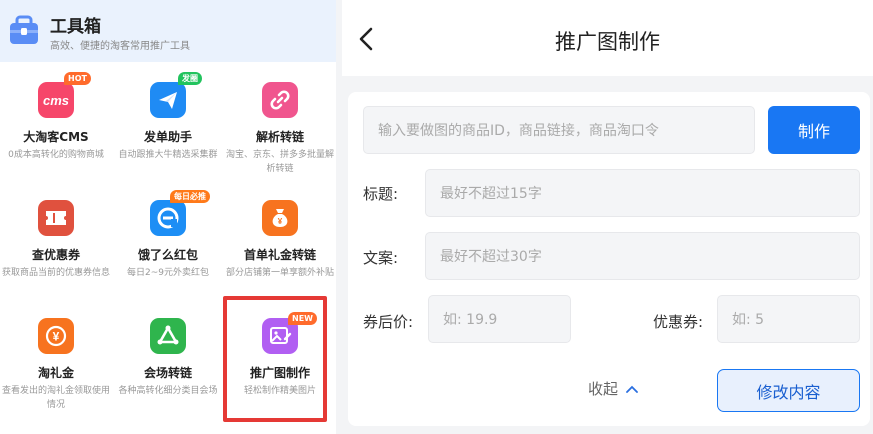 The image size is (873, 434). Describe the element at coordinates (381, 194) in the screenshot. I see `title-label: 标题:` at that location.